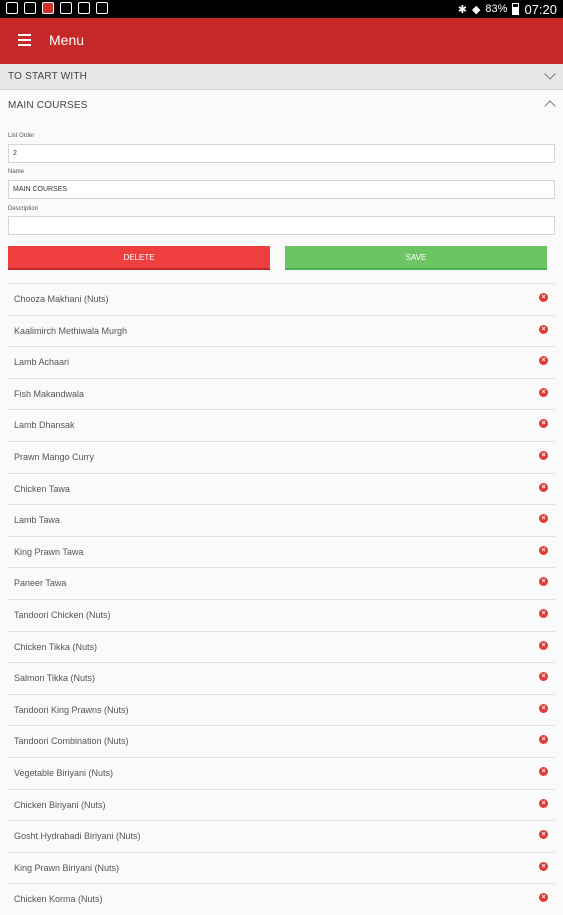 The height and width of the screenshot is (915, 563). Describe the element at coordinates (462, 9) in the screenshot. I see `bluetooth-icon: ✱` at that location.